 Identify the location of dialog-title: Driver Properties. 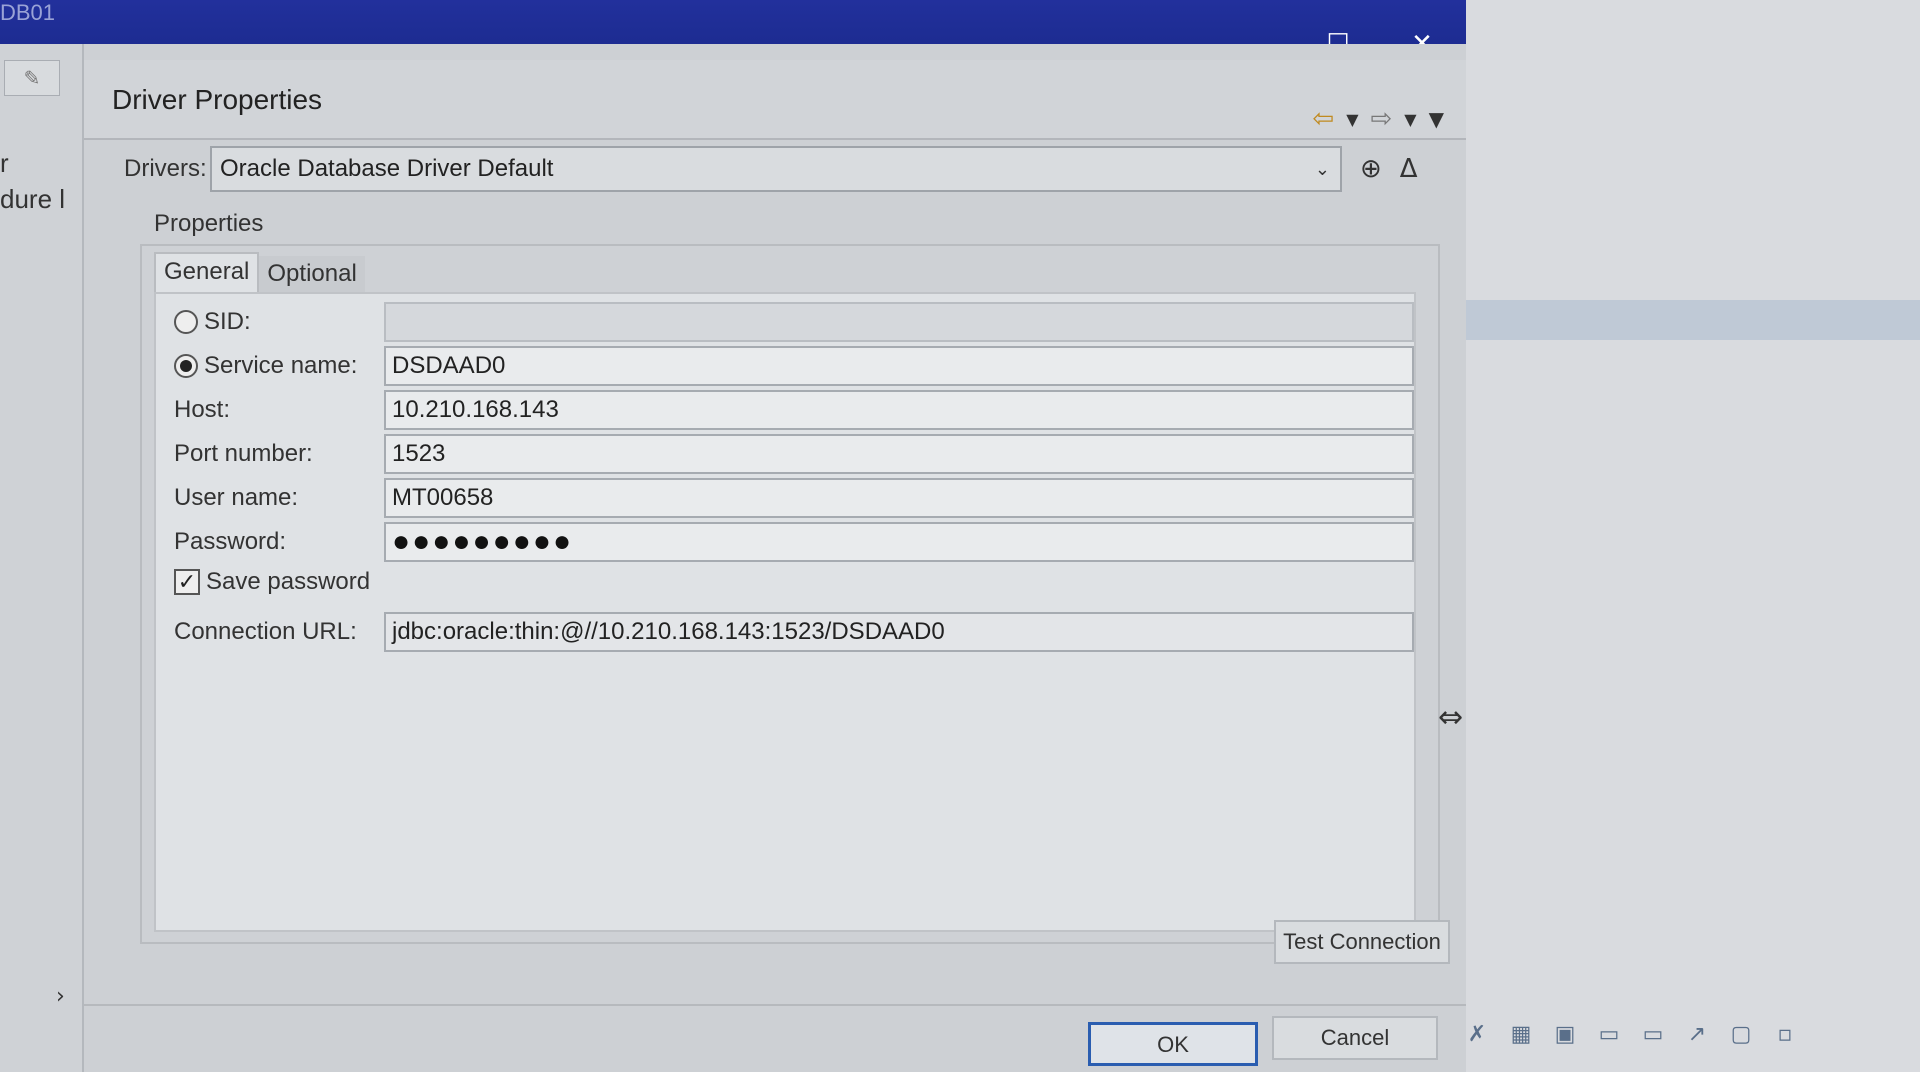
(217, 99).